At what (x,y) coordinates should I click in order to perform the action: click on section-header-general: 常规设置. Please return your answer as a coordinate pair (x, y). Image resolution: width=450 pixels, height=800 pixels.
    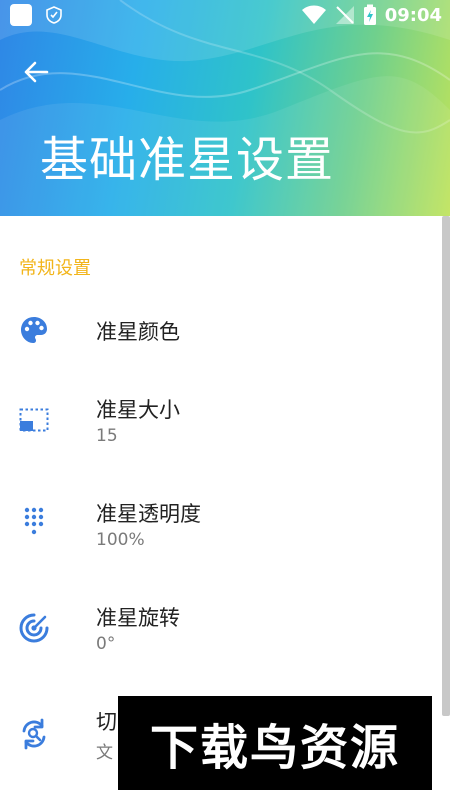
    Looking at the image, I should click on (55, 268).